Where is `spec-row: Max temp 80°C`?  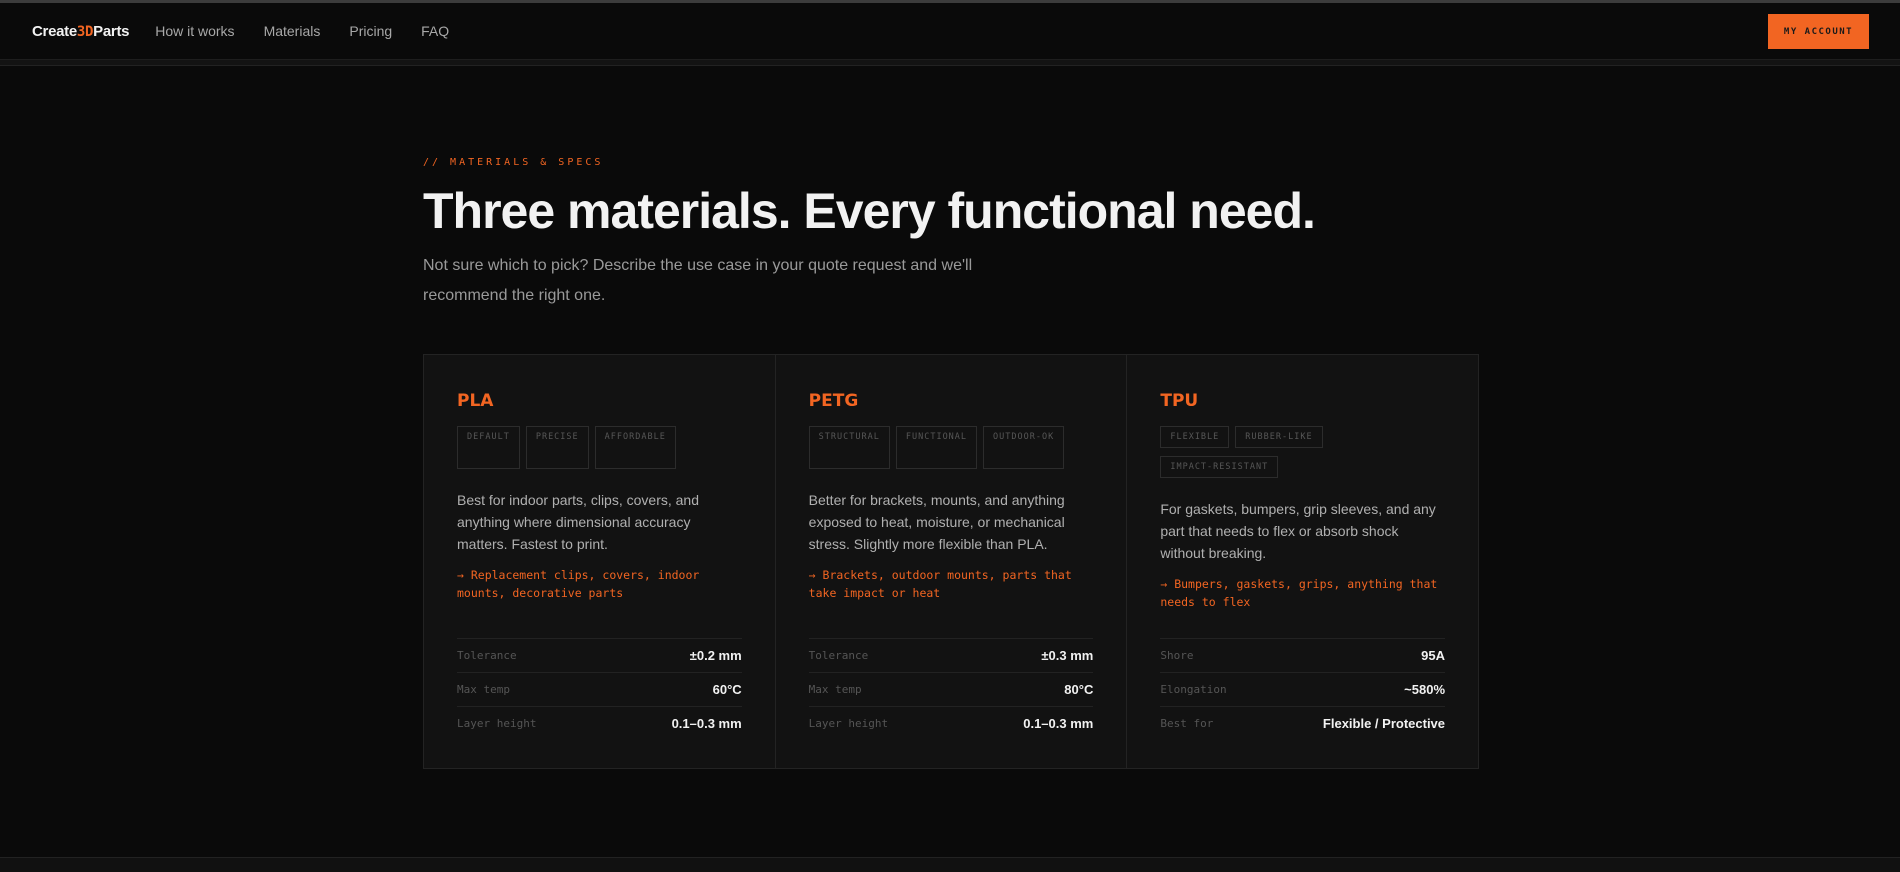
spec-row: Max temp 80°C is located at coordinates (951, 689).